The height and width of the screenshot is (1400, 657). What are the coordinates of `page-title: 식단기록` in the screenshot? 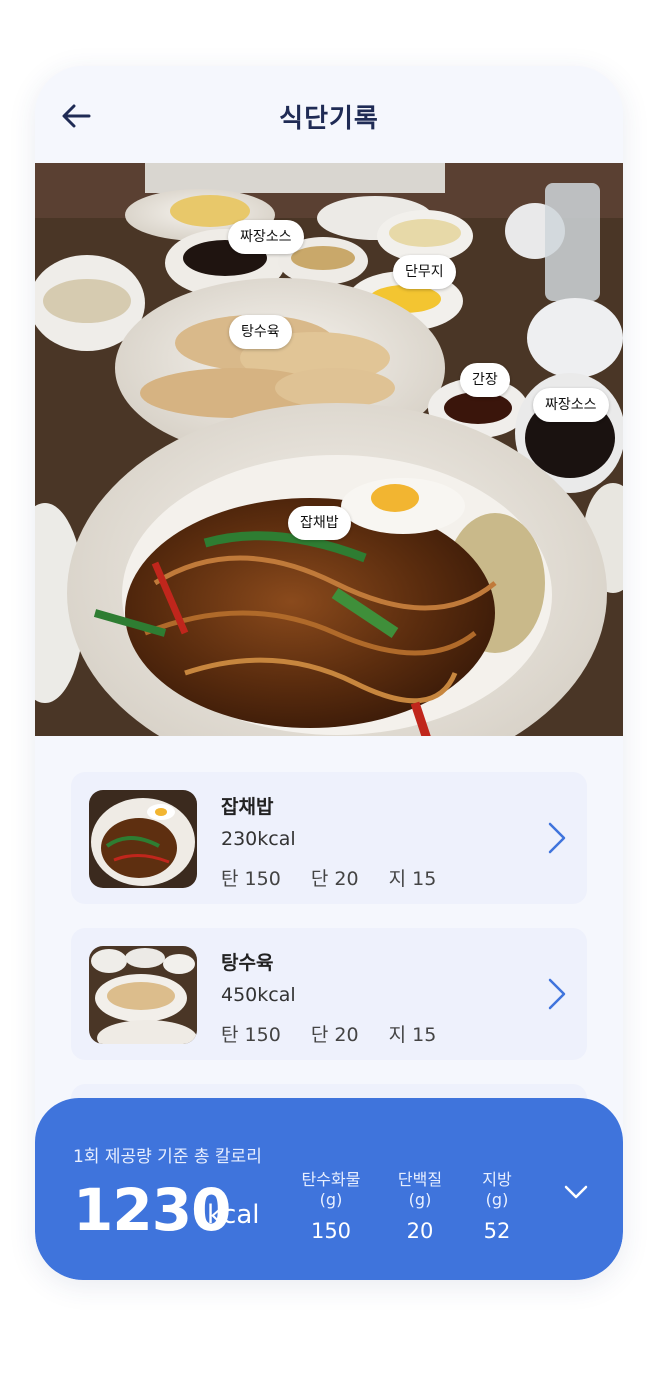 It's located at (329, 119).